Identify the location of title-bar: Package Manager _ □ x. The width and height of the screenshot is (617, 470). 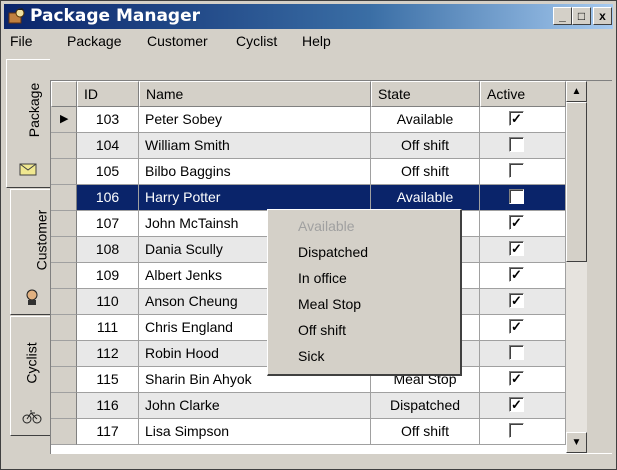
(308, 16).